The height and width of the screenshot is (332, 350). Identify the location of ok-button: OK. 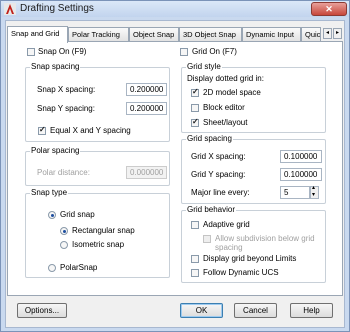
(201, 310).